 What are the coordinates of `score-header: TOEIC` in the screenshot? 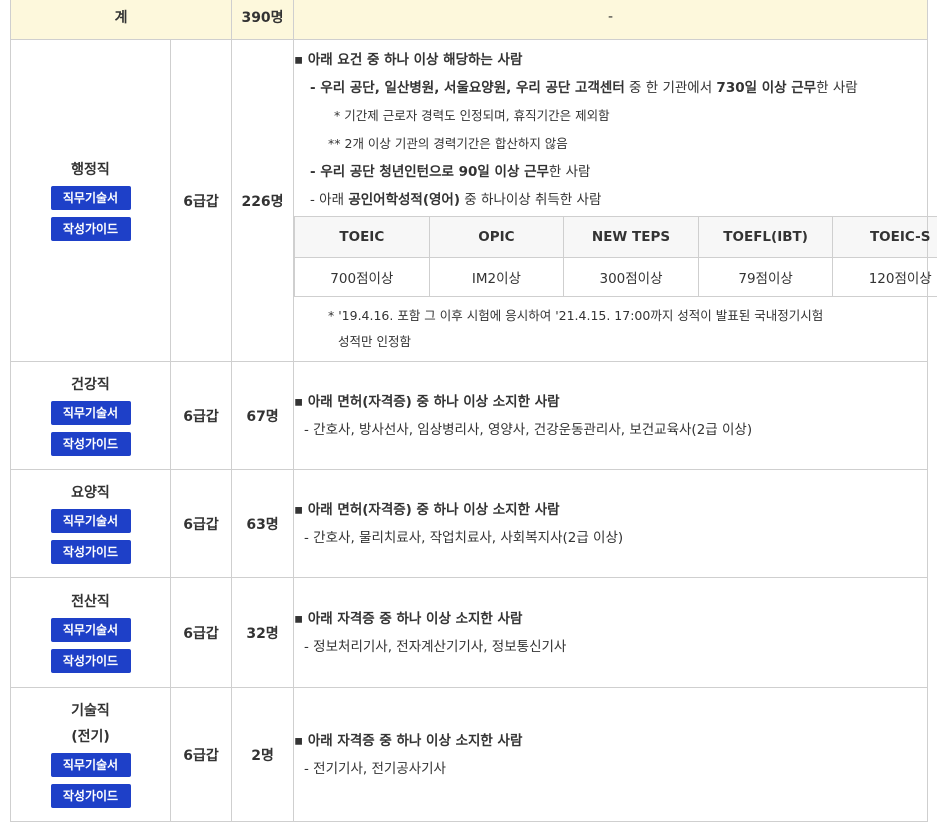 It's located at (362, 237).